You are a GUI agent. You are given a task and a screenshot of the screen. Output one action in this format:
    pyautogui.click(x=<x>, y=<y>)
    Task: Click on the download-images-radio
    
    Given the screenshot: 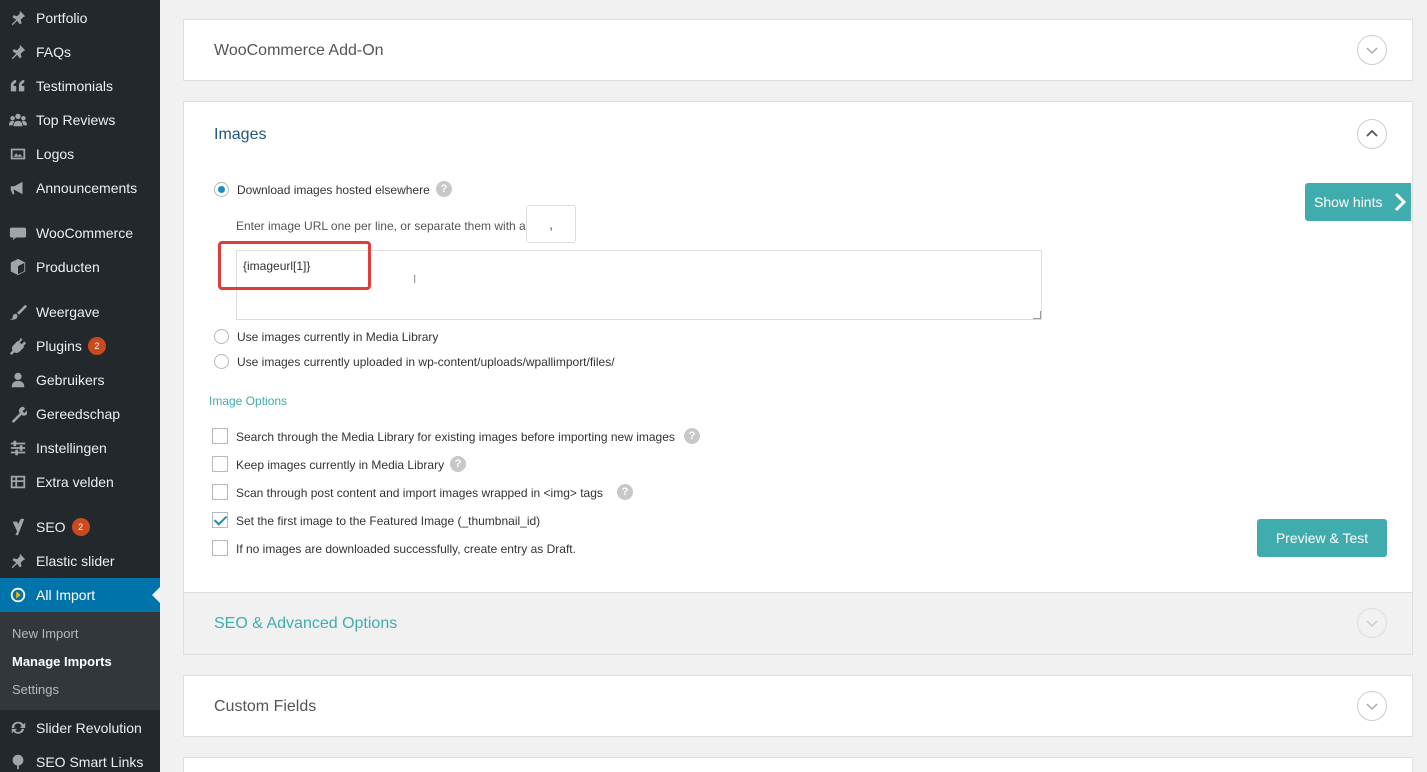 What is the action you would take?
    pyautogui.click(x=221, y=189)
    